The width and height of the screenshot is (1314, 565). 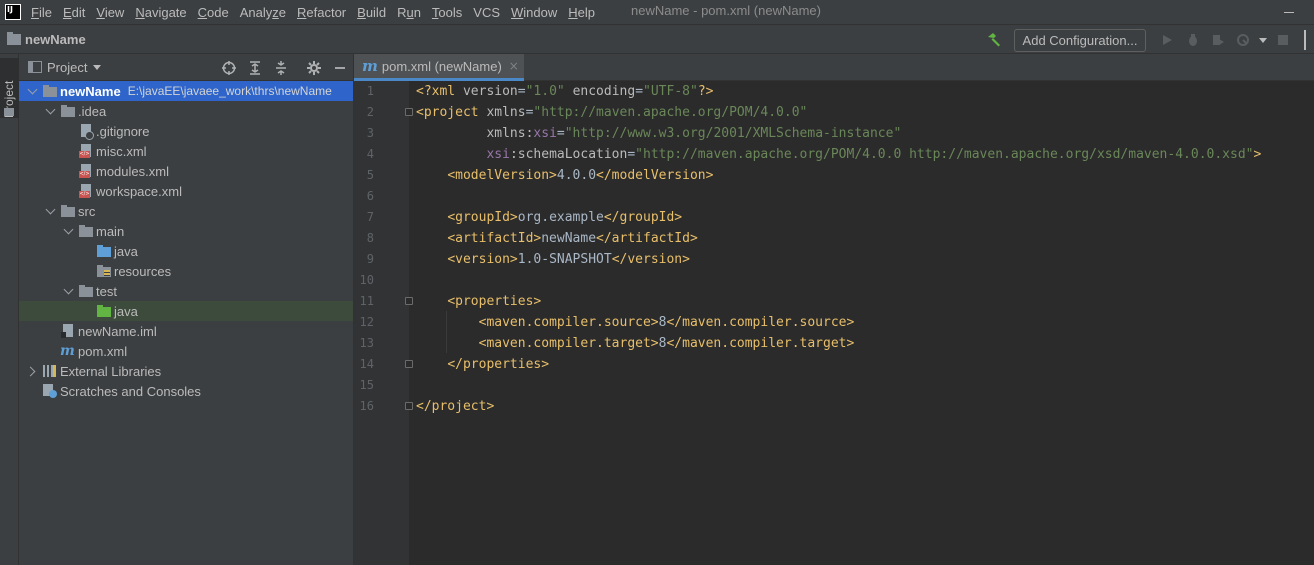 What do you see at coordinates (1243, 40) in the screenshot?
I see `profile-icon` at bounding box center [1243, 40].